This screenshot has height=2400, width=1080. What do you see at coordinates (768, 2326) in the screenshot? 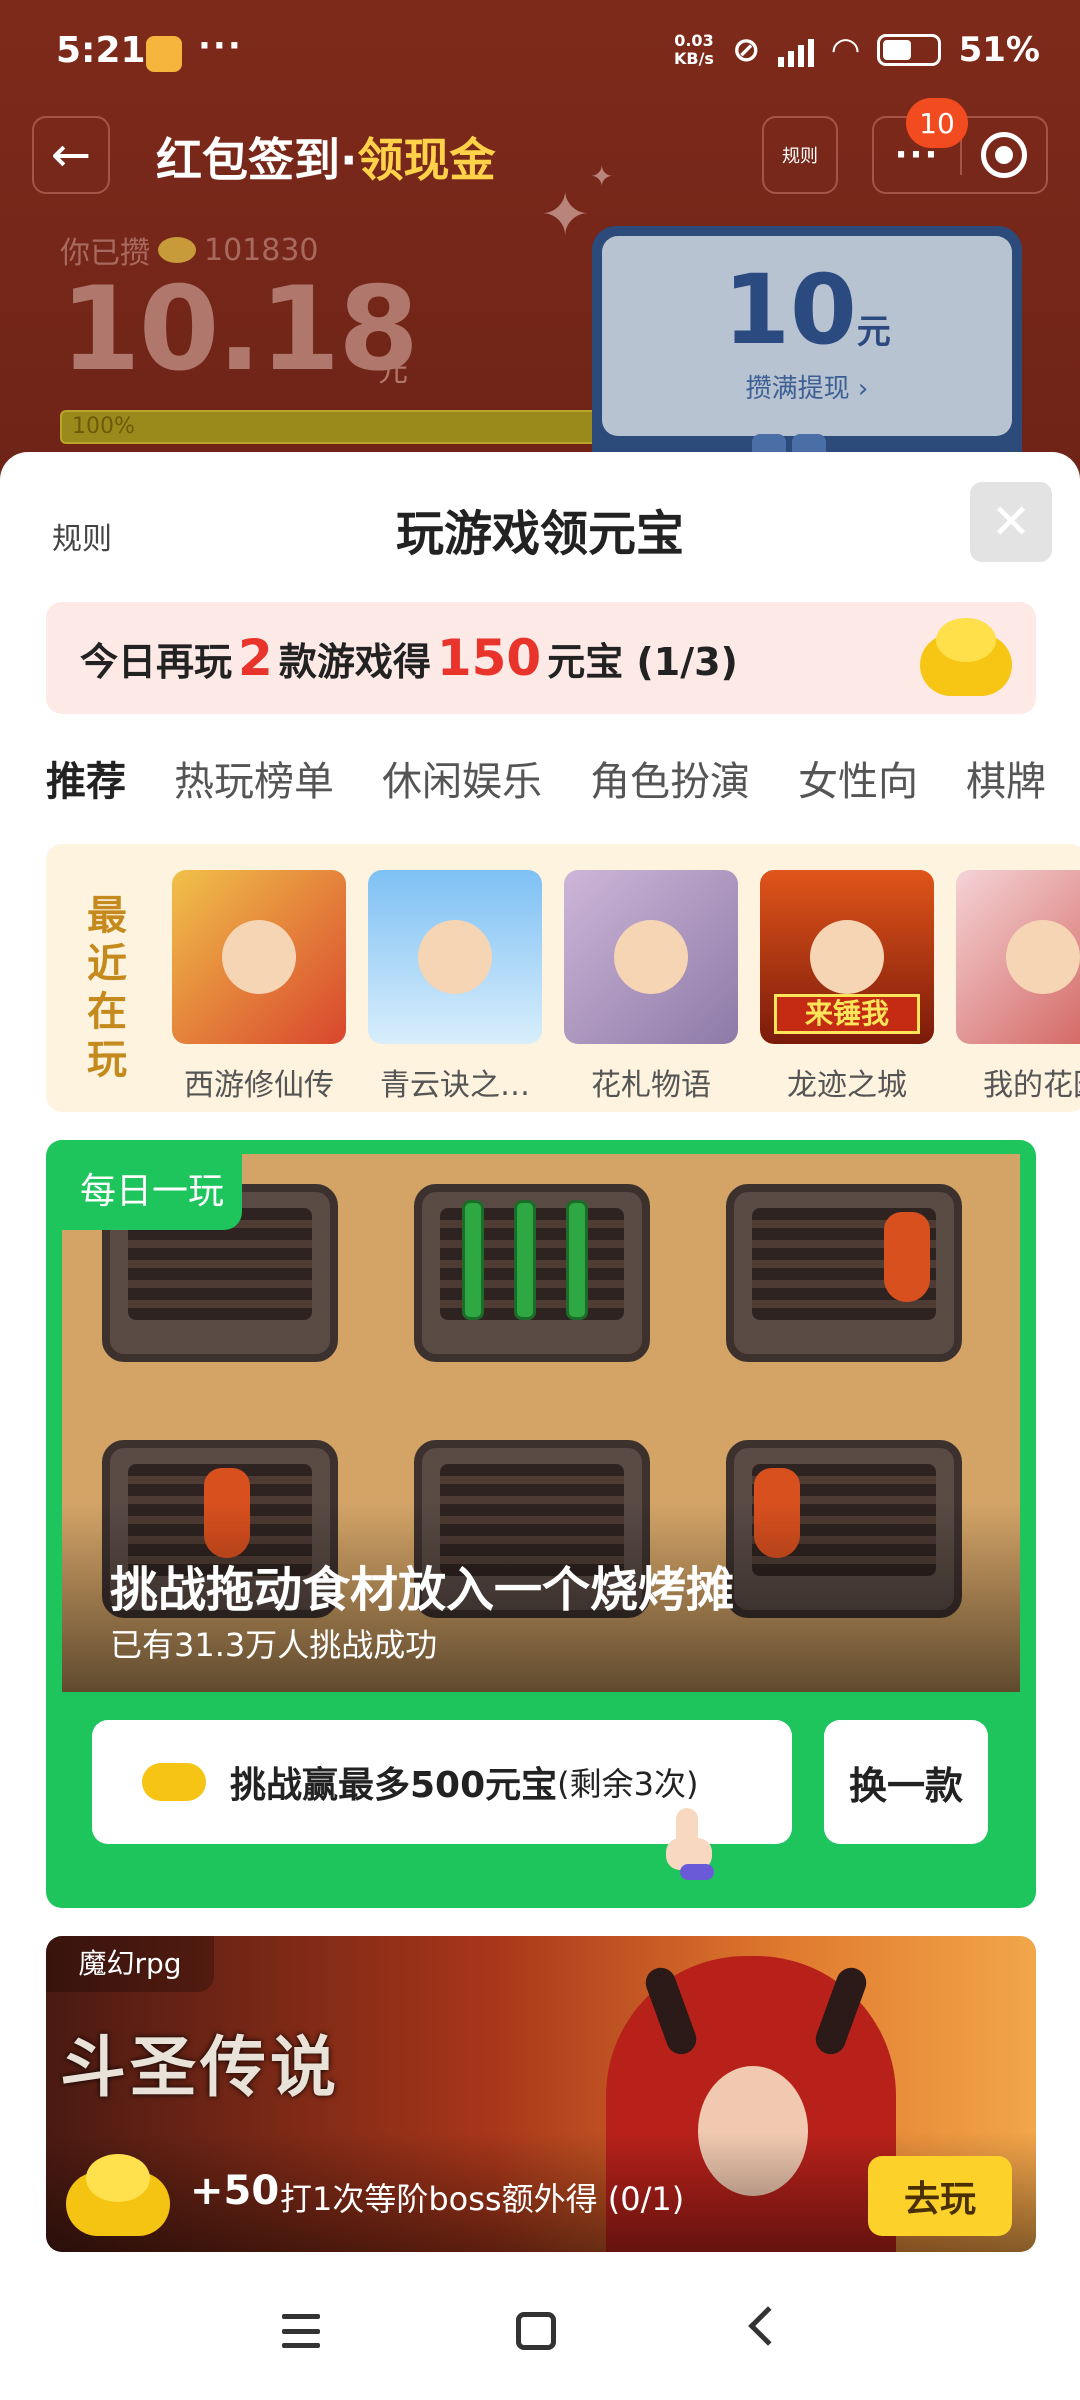
I see `system-back-button` at bounding box center [768, 2326].